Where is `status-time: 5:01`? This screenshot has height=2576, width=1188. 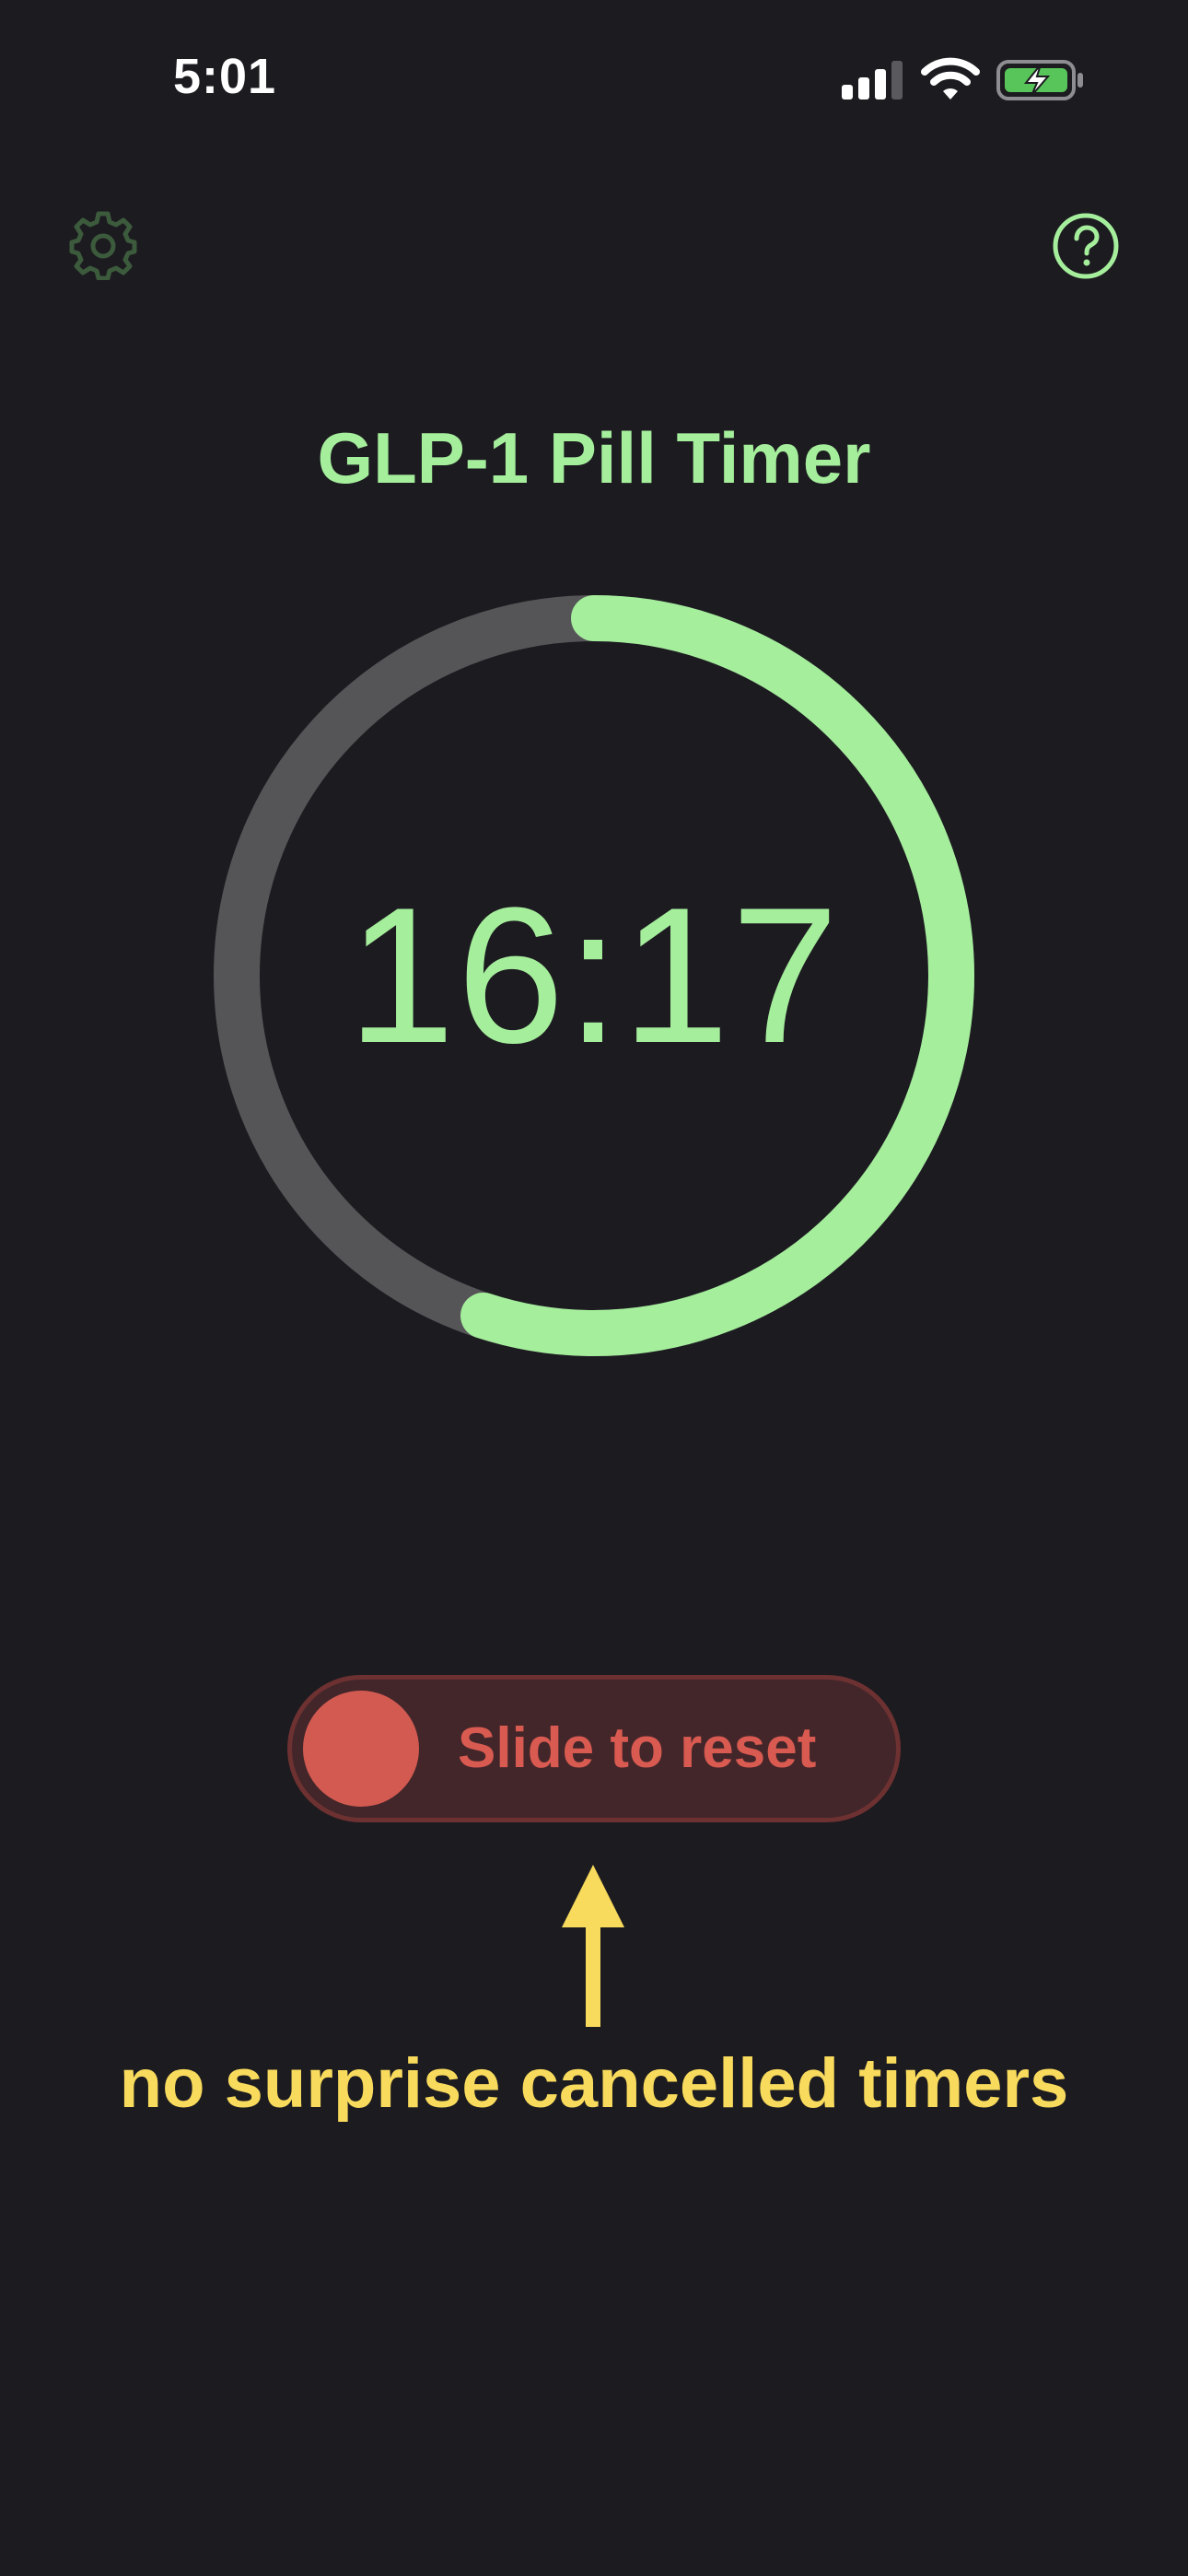 status-time: 5:01 is located at coordinates (225, 76).